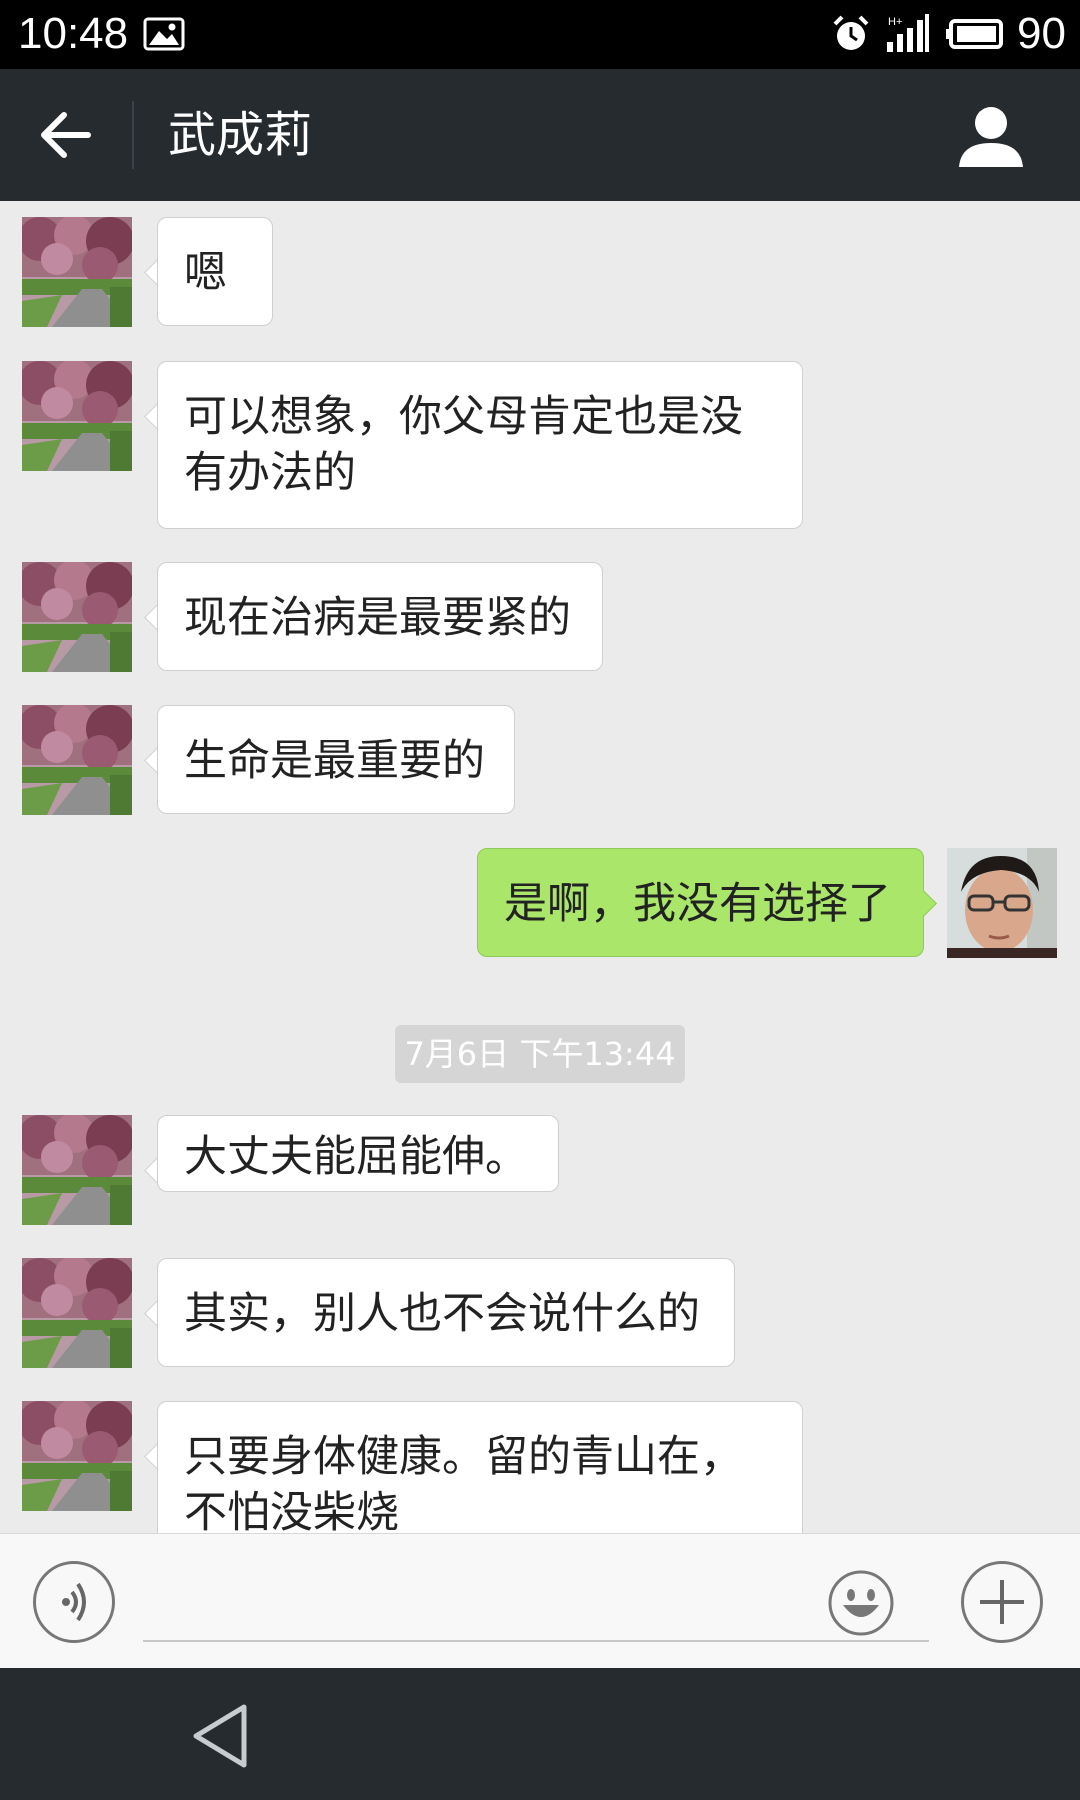 The image size is (1080, 1800). I want to click on message-incoming: 嗯, so click(540, 272).